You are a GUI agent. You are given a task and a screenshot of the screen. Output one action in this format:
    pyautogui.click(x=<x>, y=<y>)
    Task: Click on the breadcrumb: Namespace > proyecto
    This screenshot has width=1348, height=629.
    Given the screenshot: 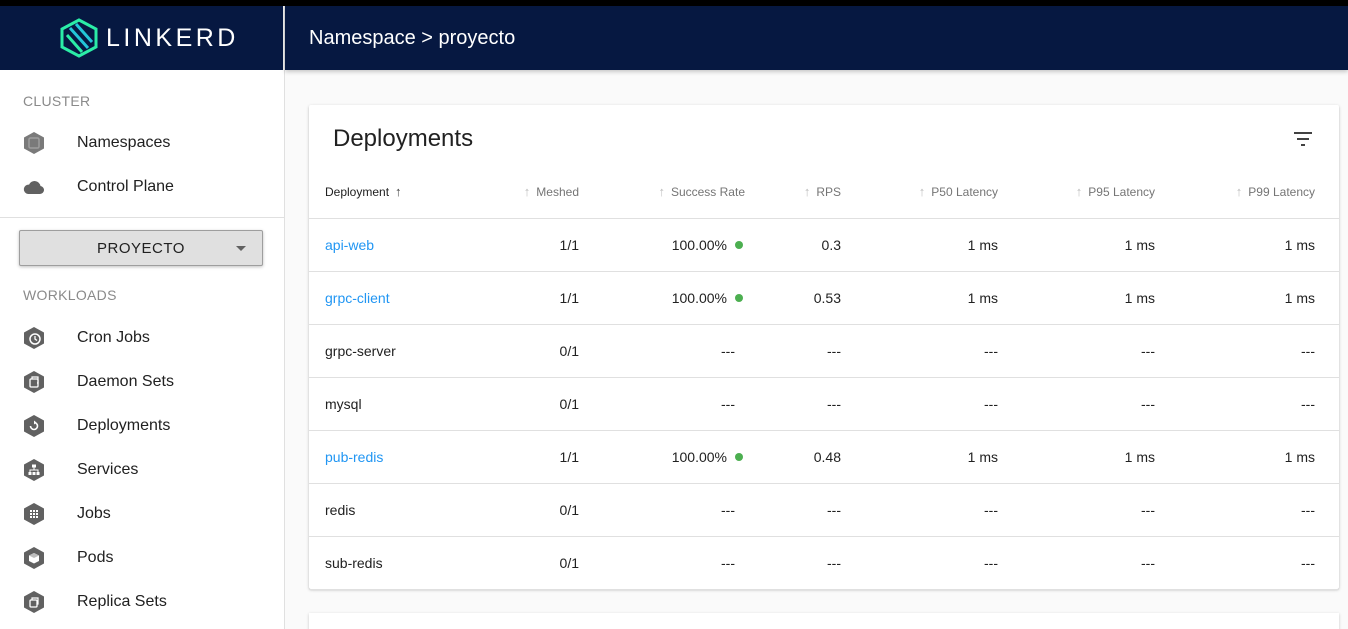 What is the action you would take?
    pyautogui.click(x=412, y=38)
    